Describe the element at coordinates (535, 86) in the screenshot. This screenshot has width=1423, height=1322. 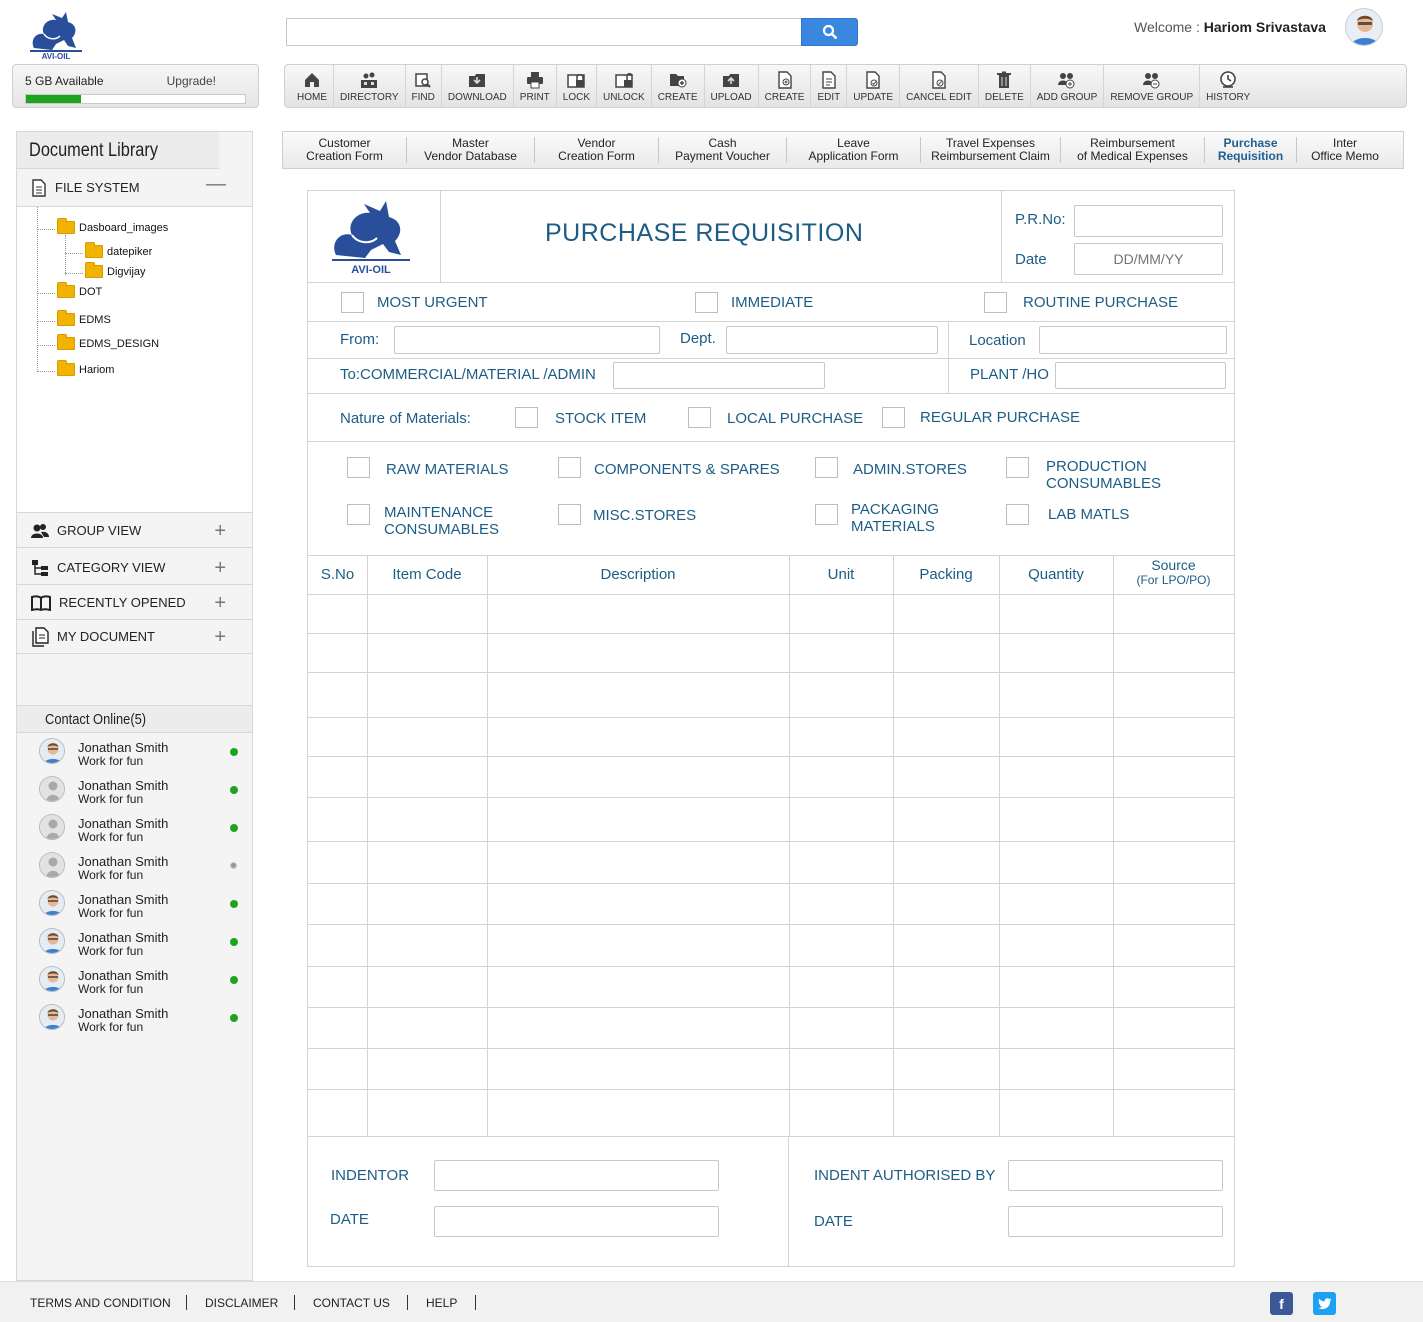
I see `toolbar-print-button: PRINT` at that location.